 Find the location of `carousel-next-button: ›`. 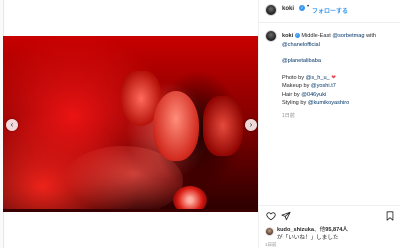

carousel-next-button: › is located at coordinates (251, 125).